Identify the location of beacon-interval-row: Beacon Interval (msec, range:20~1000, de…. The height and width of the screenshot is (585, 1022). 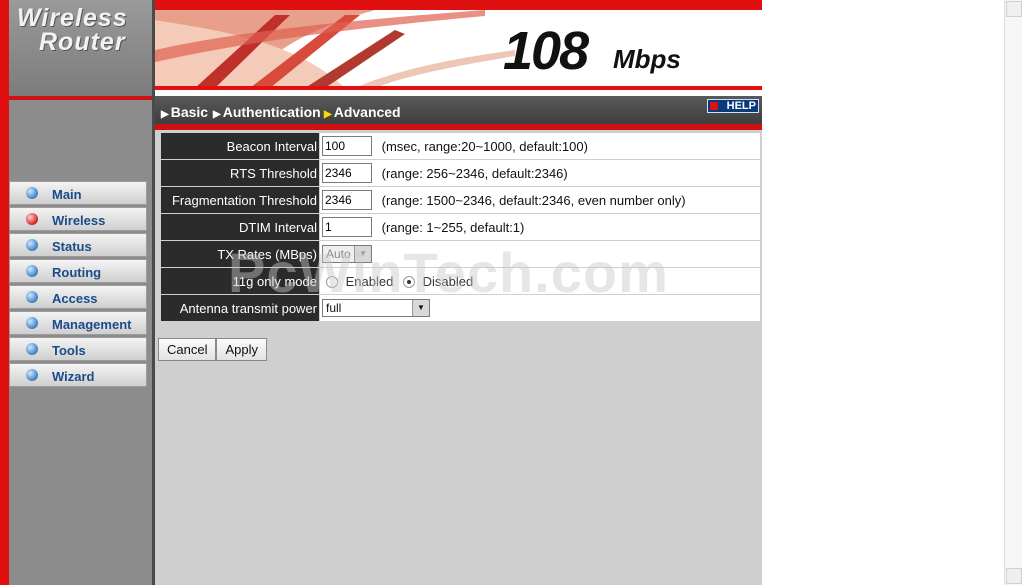
(460, 146).